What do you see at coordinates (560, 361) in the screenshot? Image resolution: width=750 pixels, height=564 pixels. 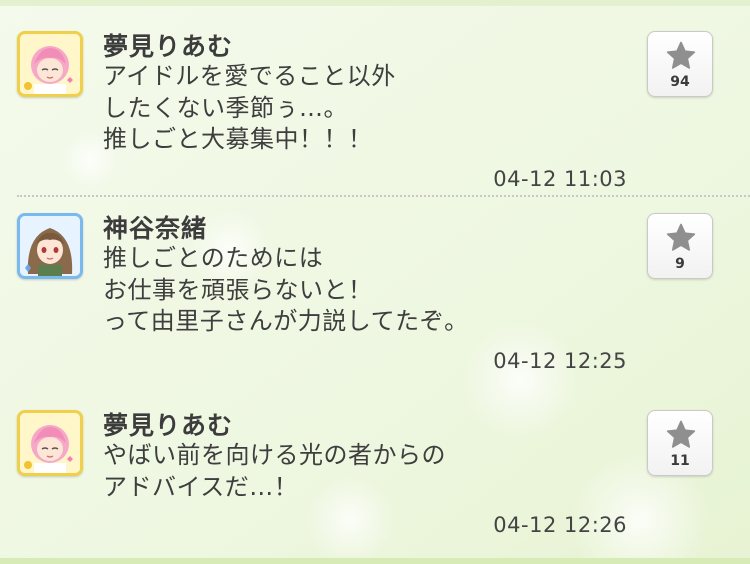 I see `post-timestamp: 04-12 12:25` at bounding box center [560, 361].